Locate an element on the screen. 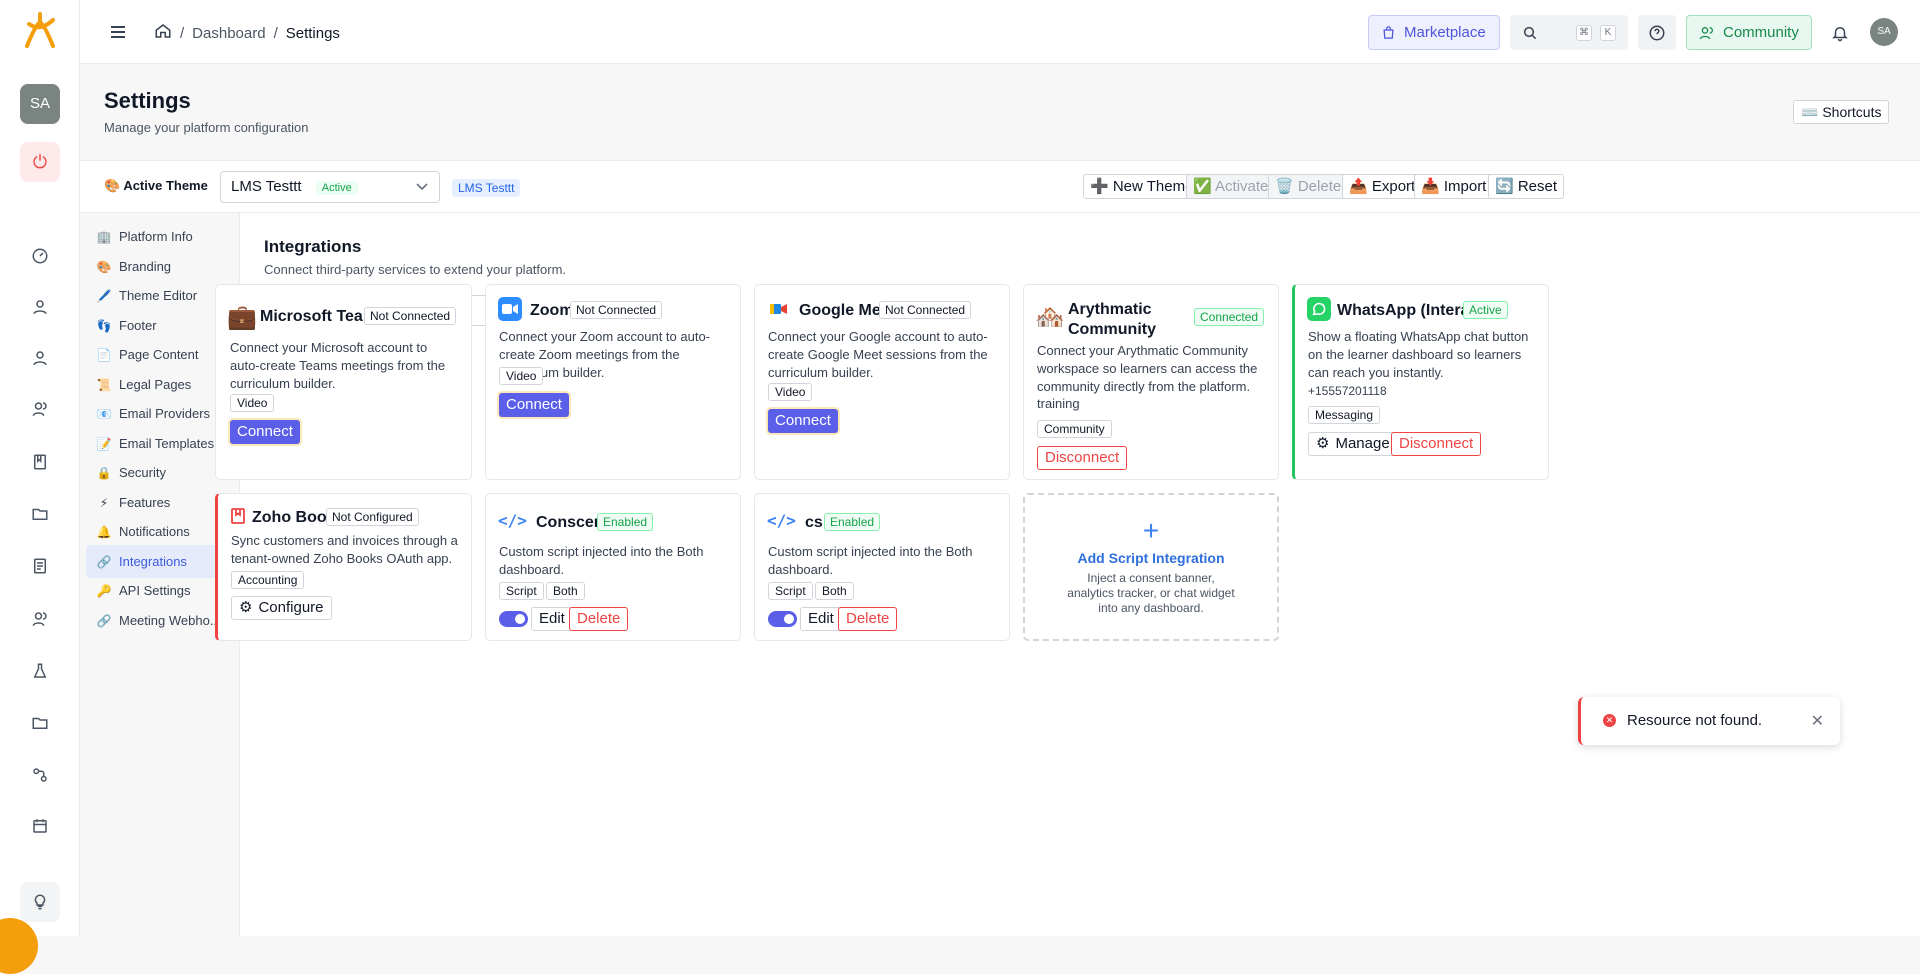 The height and width of the screenshot is (974, 1920). delete-theme-button: 🗑️ Delete is located at coordinates (1308, 186).